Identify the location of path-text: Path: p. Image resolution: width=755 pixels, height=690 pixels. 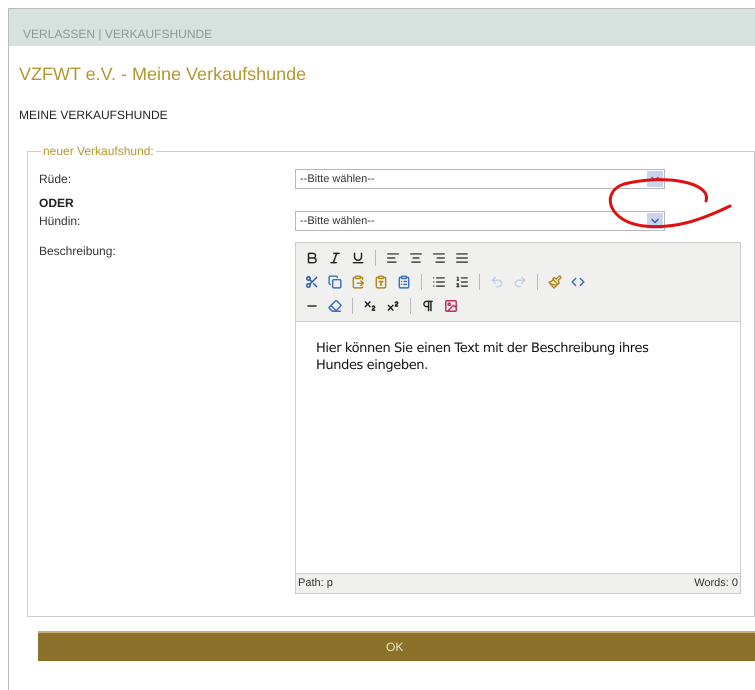
(315, 584).